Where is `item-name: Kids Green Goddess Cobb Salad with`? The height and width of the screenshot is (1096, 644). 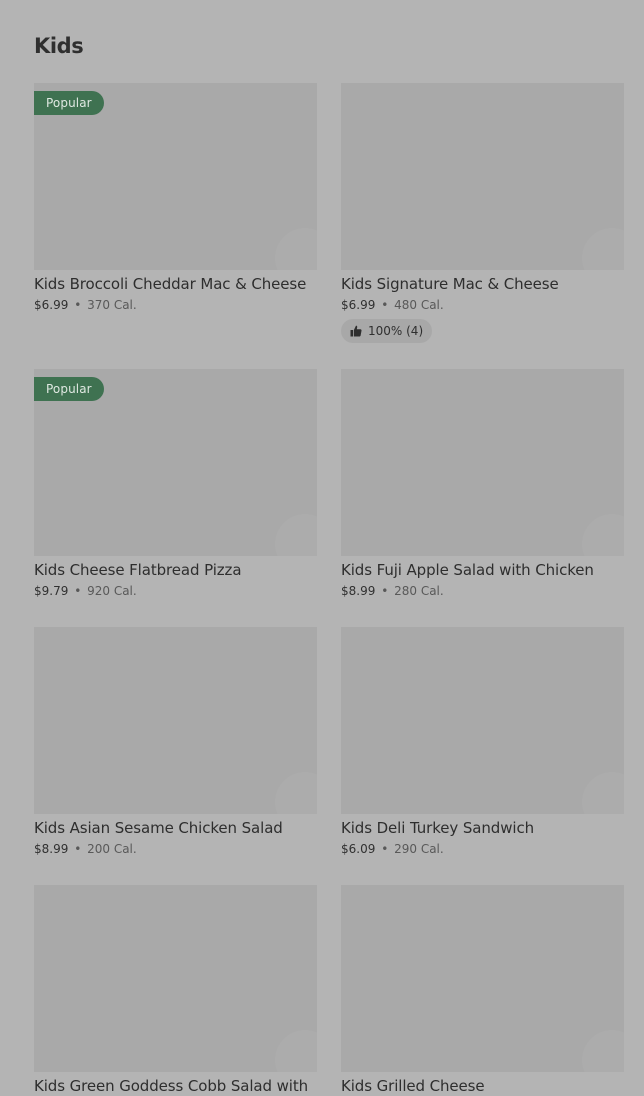
item-name: Kids Green Goddess Cobb Salad with is located at coordinates (175, 1086).